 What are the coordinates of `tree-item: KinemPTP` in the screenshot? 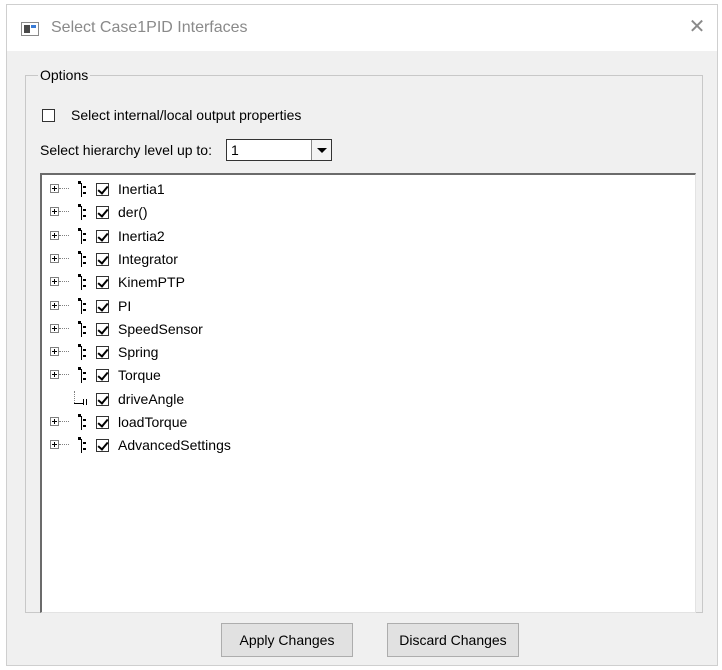 It's located at (368, 283).